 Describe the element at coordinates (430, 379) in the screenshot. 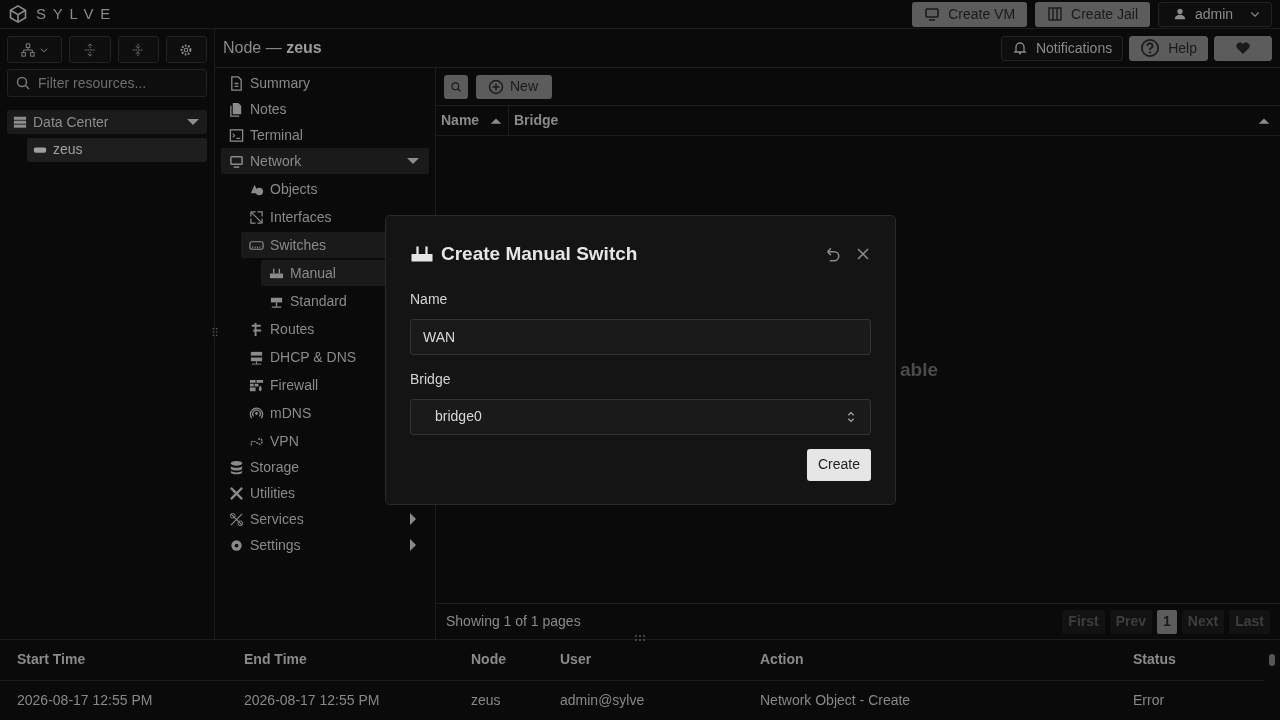

I see `field-label: Bridge` at that location.